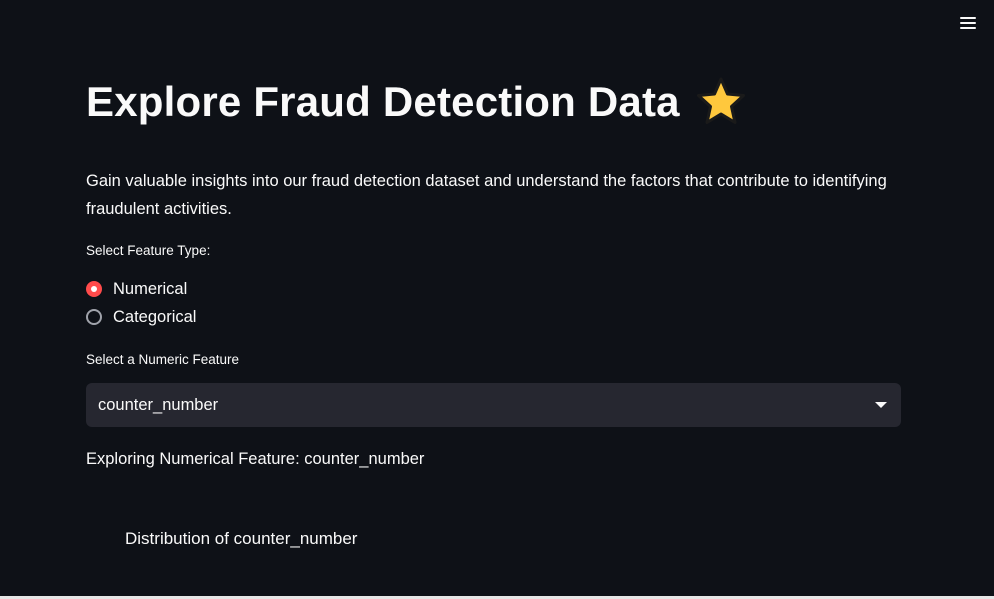 This screenshot has height=599, width=994. I want to click on page-title: Explore Fraud Detection Data, so click(416, 102).